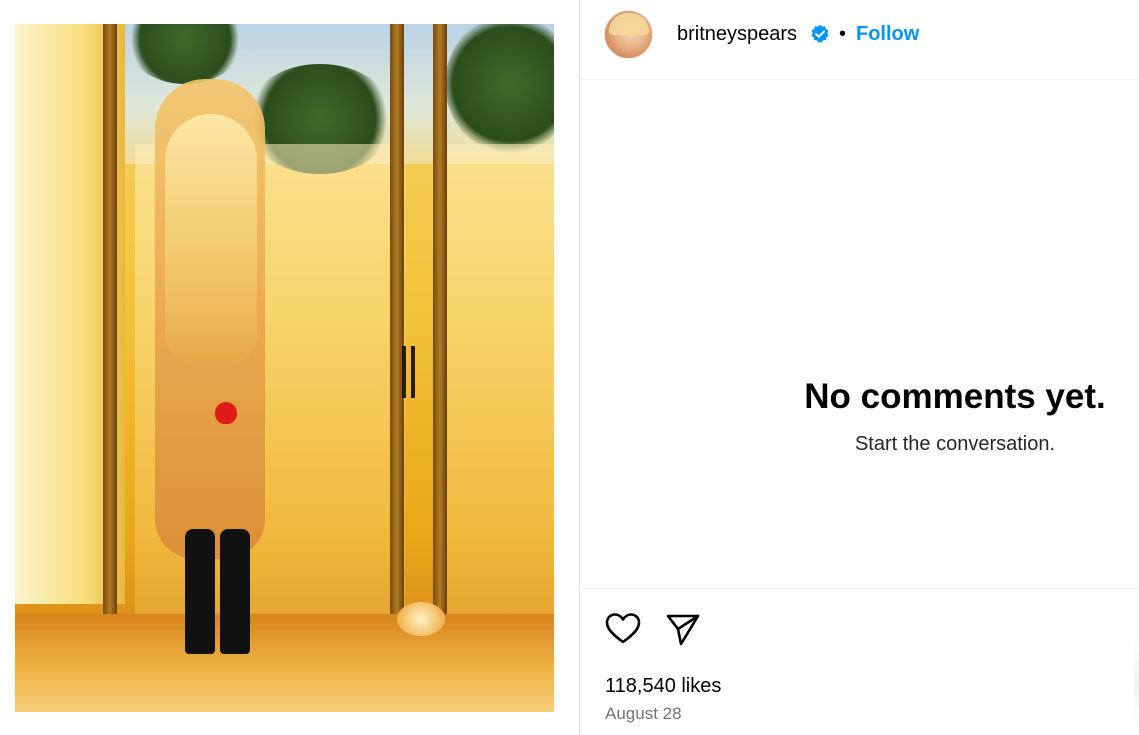  I want to click on post-header: britneyspears • Follow, so click(859, 40).